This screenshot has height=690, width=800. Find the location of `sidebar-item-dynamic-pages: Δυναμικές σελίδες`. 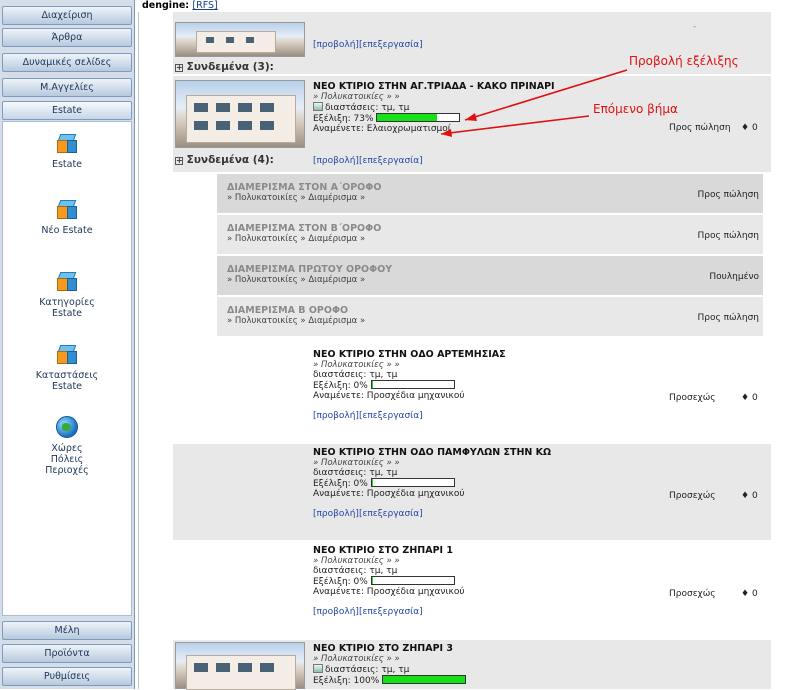

sidebar-item-dynamic-pages: Δυναμικές σελίδες is located at coordinates (67, 62).